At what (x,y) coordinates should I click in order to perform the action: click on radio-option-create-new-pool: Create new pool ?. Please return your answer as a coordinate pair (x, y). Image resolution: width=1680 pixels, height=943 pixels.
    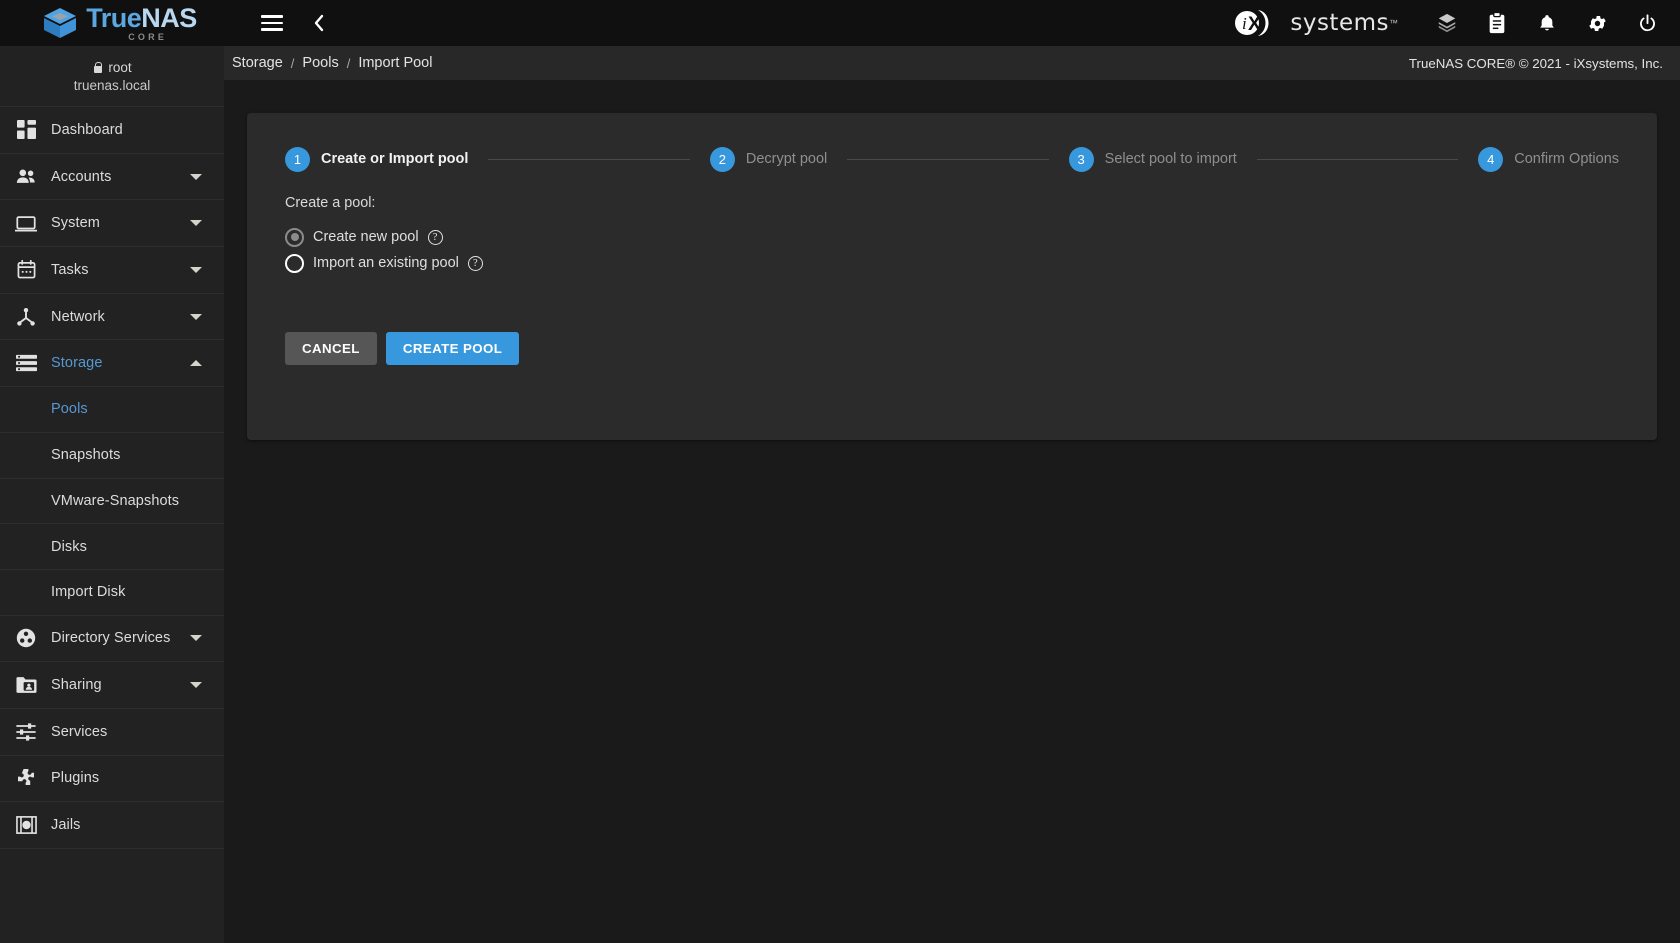
    Looking at the image, I should click on (952, 237).